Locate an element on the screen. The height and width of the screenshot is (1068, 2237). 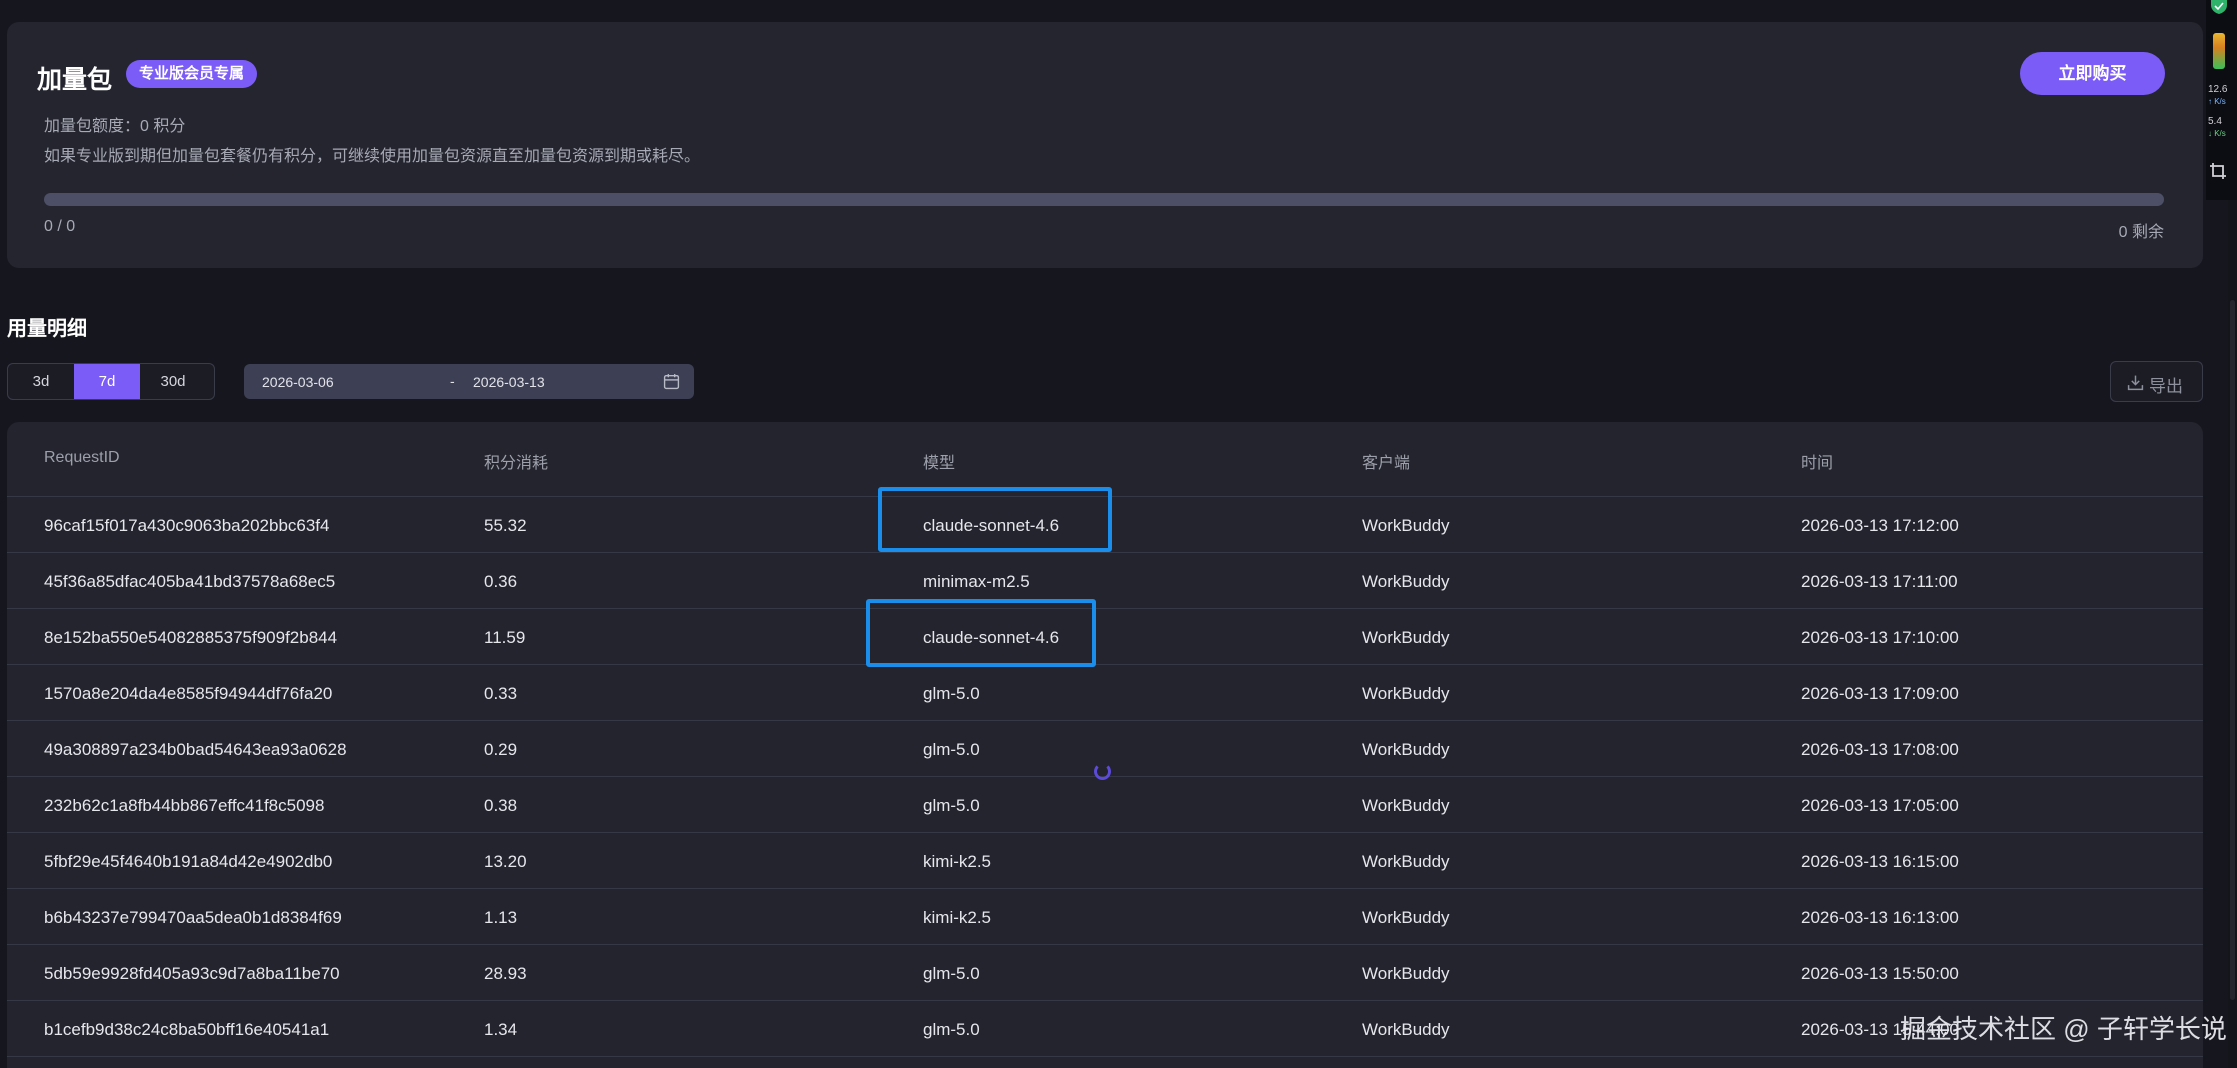
shield-check-icon is located at coordinates (2219, 7).